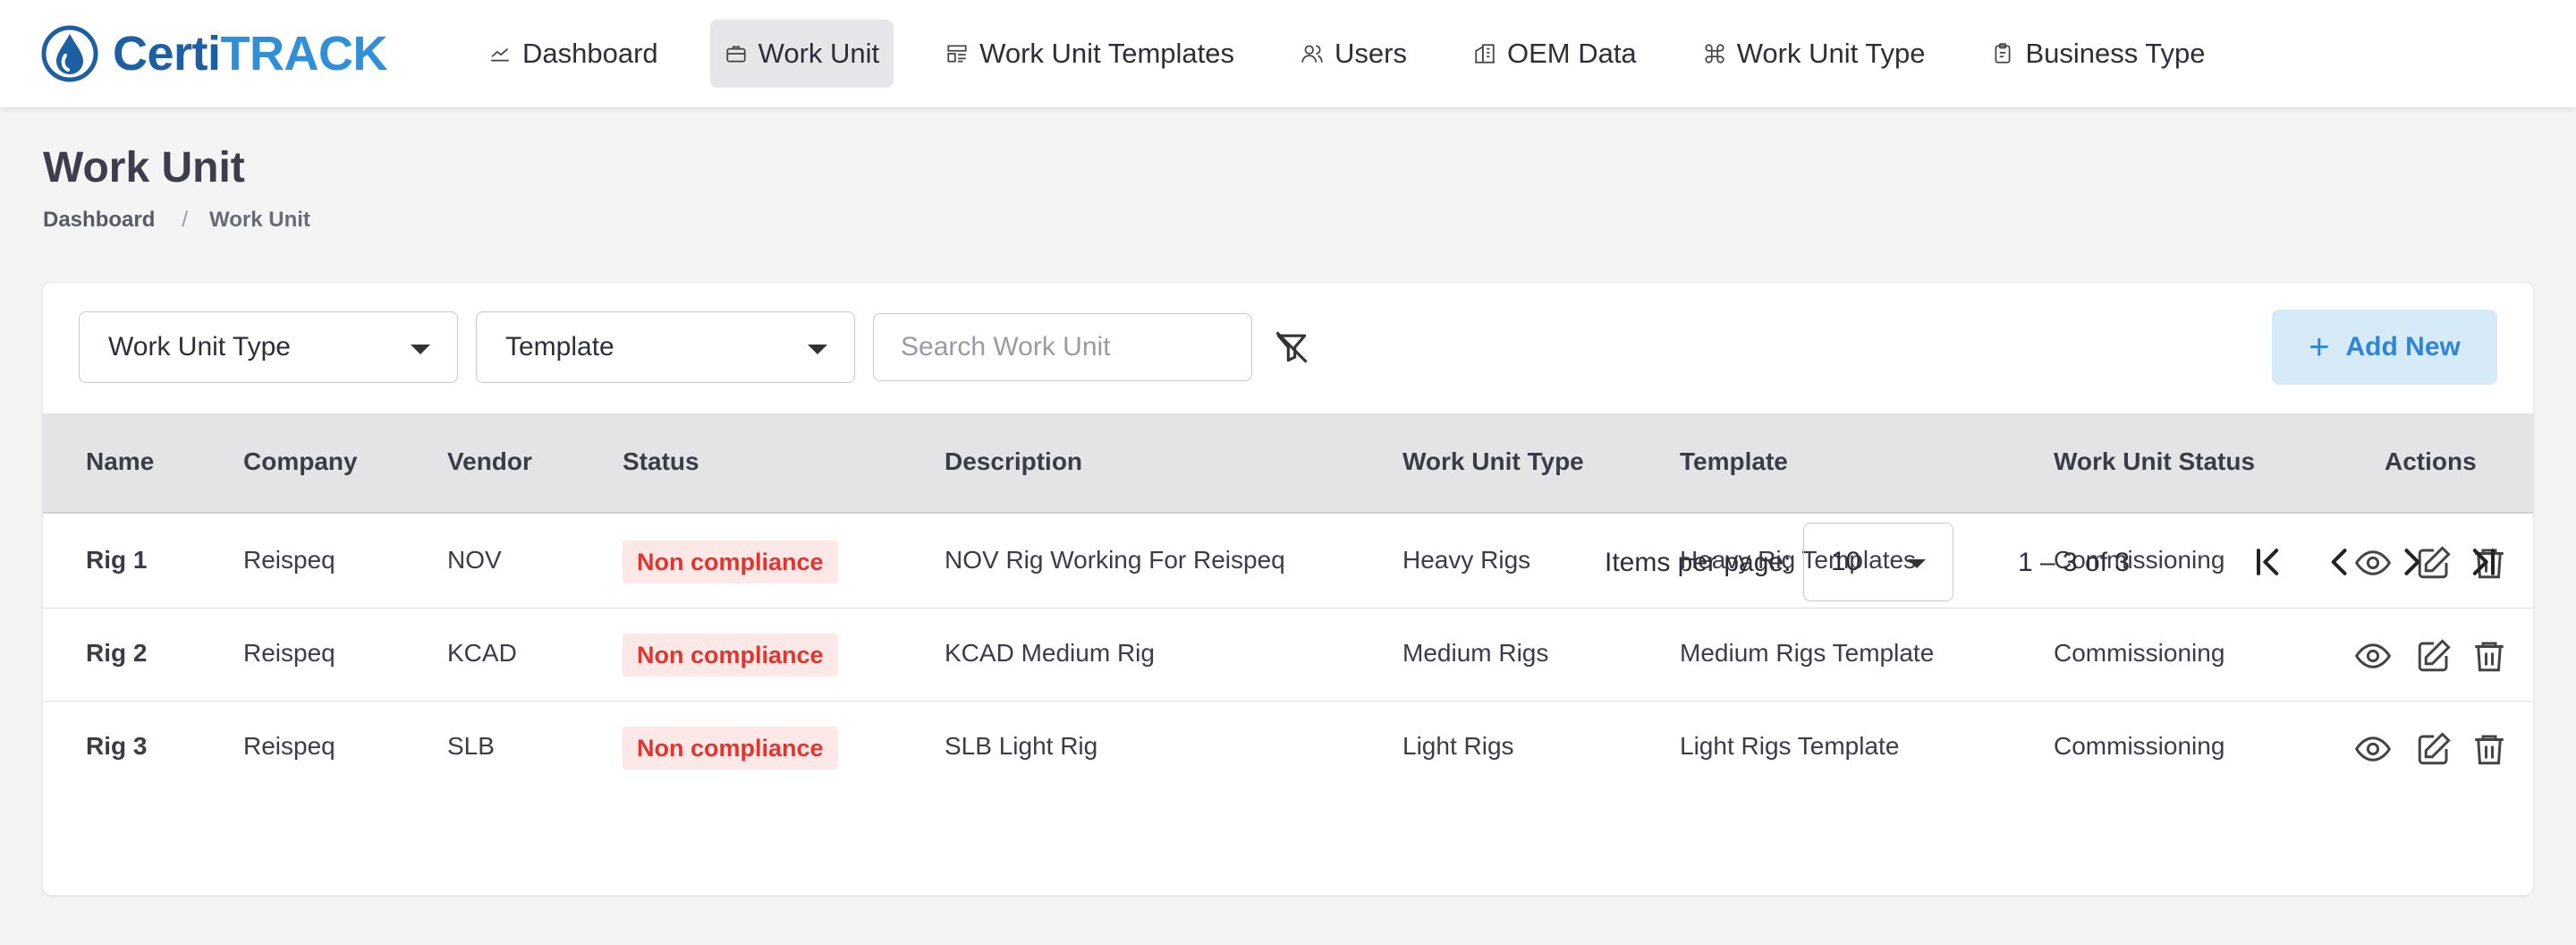 The width and height of the screenshot is (2576, 945). Describe the element at coordinates (2411, 562) in the screenshot. I see `next-page-icon` at that location.